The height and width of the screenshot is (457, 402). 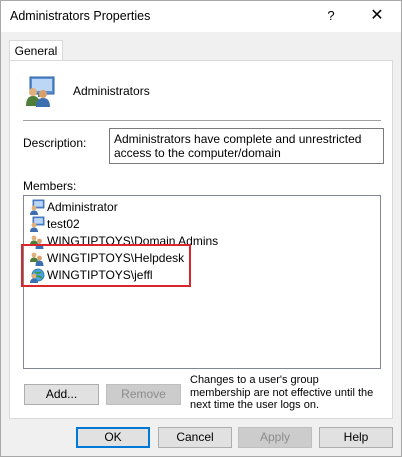 I want to click on tab-general: General, so click(x=36, y=51).